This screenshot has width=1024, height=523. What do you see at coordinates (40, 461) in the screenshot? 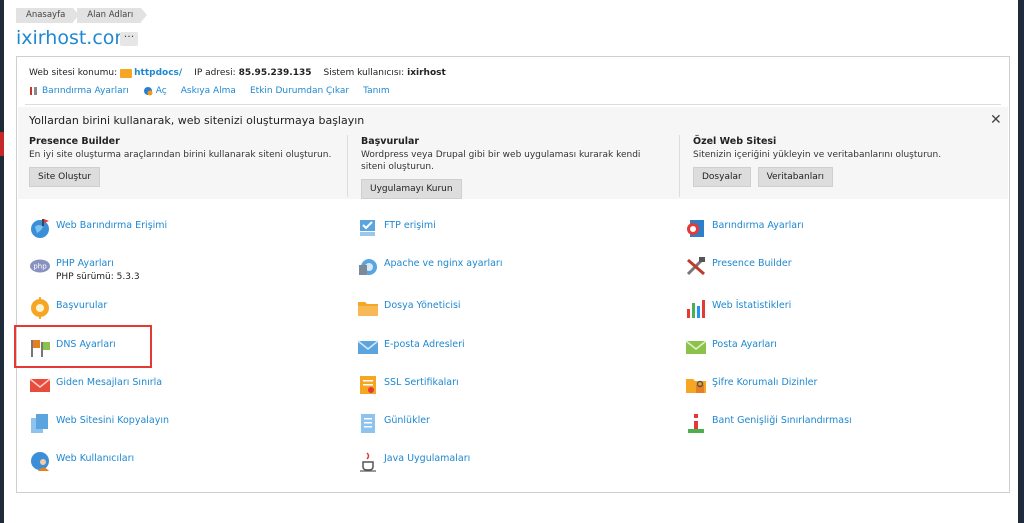
I see `web-users-icon` at bounding box center [40, 461].